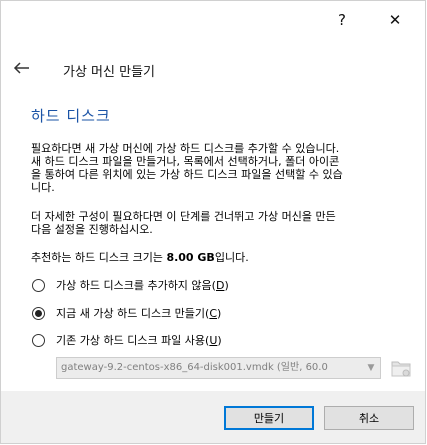 The height and width of the screenshot is (445, 427). Describe the element at coordinates (109, 72) in the screenshot. I see `wizard-title: 가상 머신 만들기` at that location.